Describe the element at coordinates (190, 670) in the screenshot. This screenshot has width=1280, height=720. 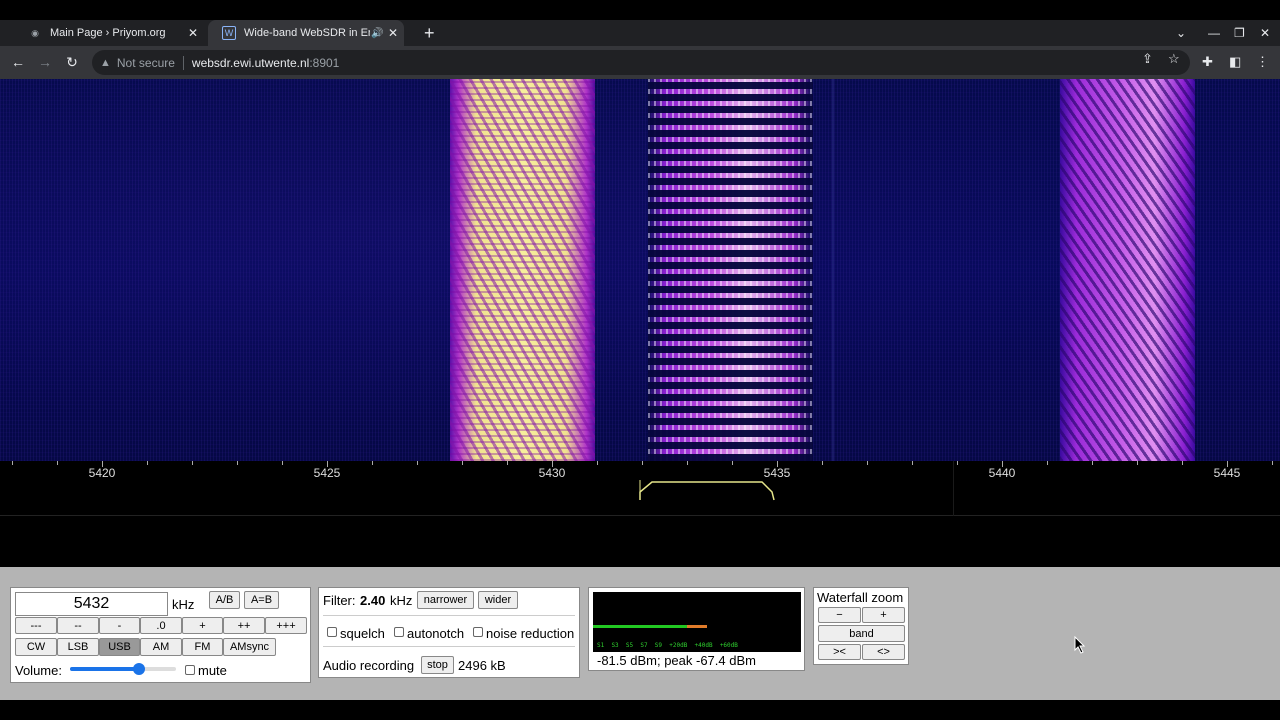
I see `mute-checkbox` at that location.